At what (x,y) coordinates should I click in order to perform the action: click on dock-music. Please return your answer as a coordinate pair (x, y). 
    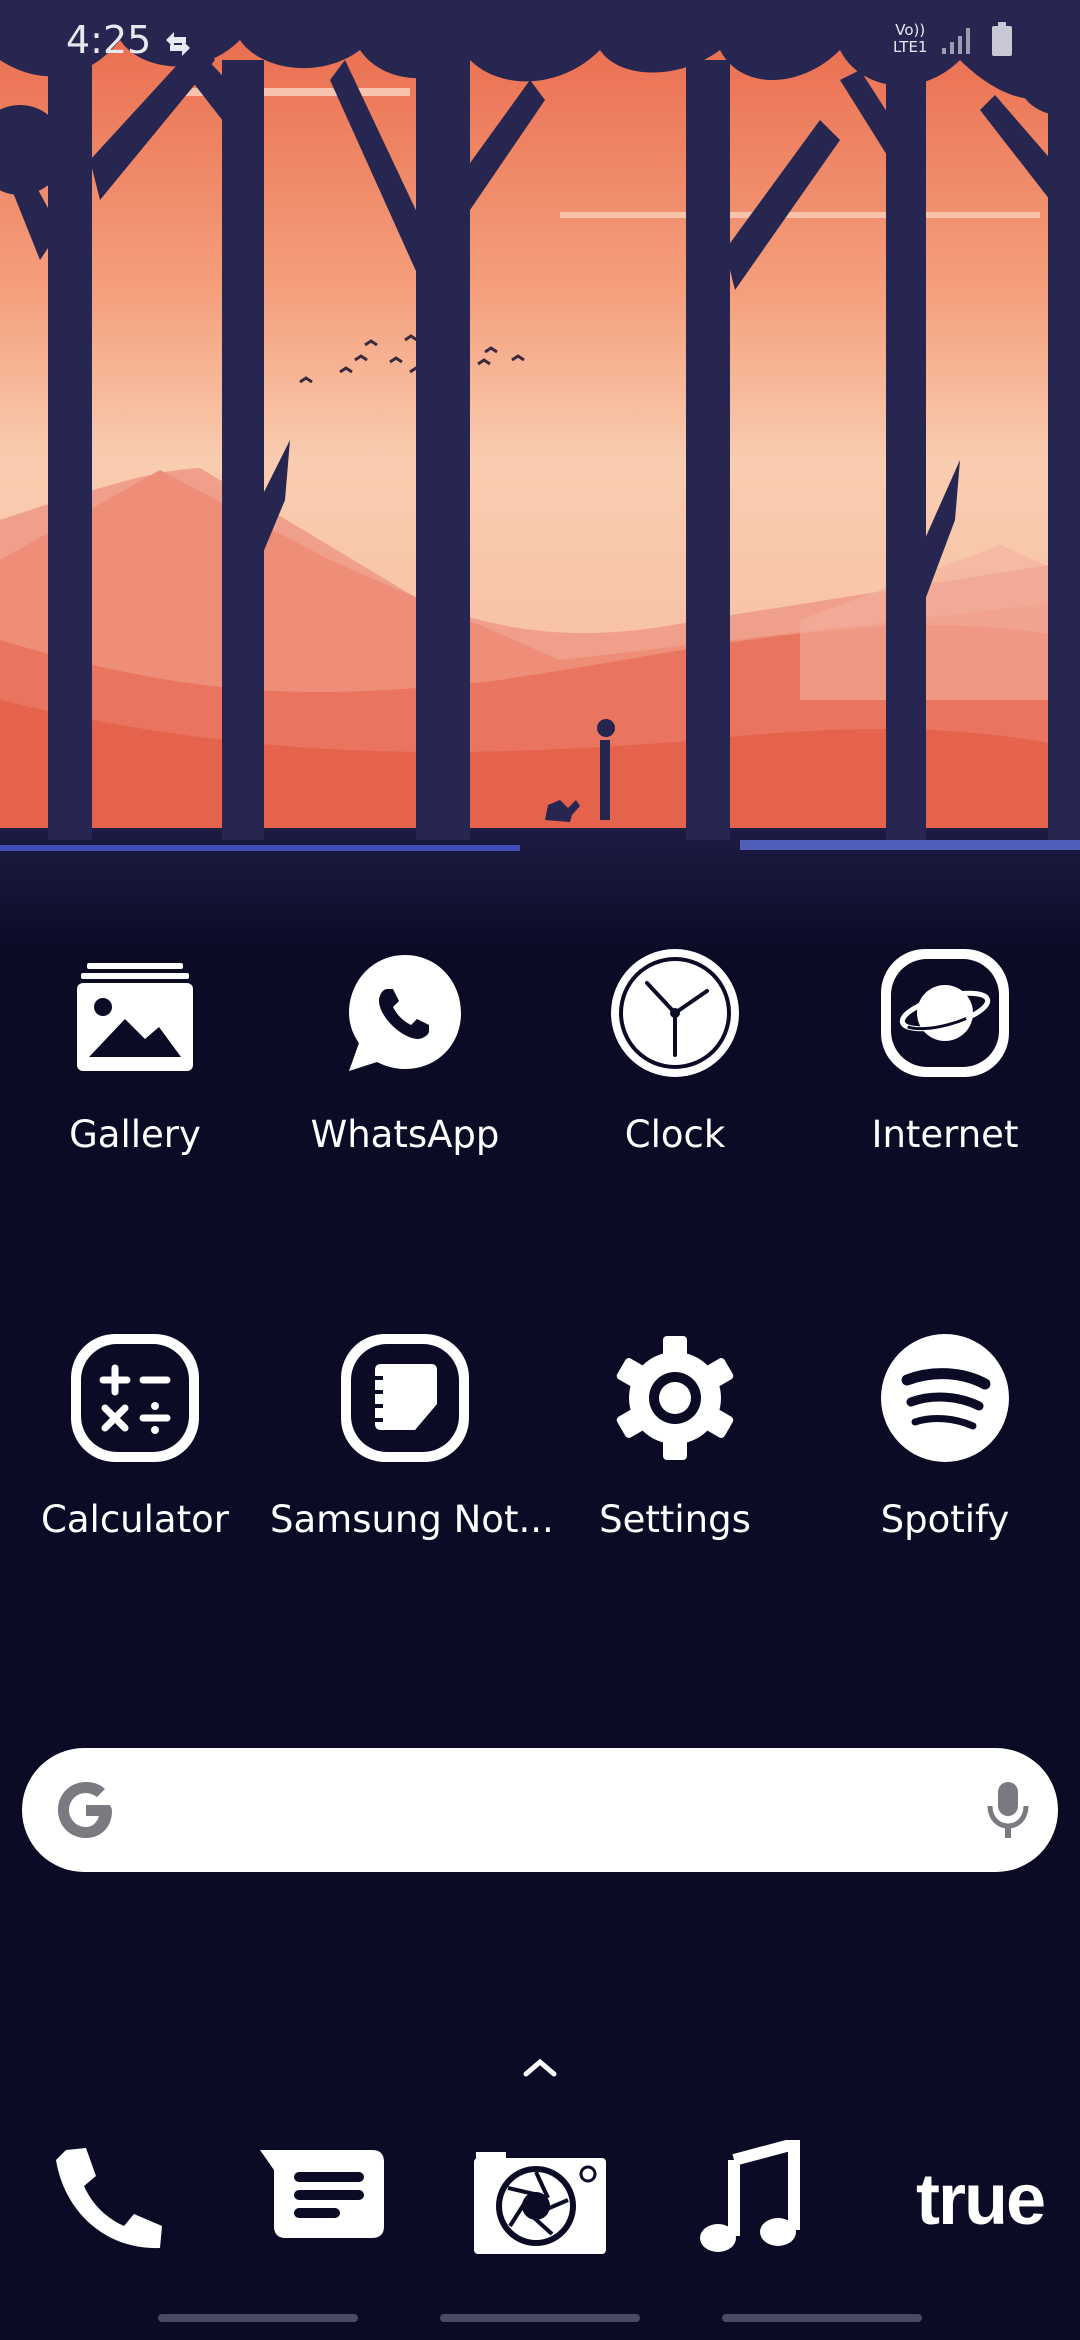
    Looking at the image, I should click on (760, 2198).